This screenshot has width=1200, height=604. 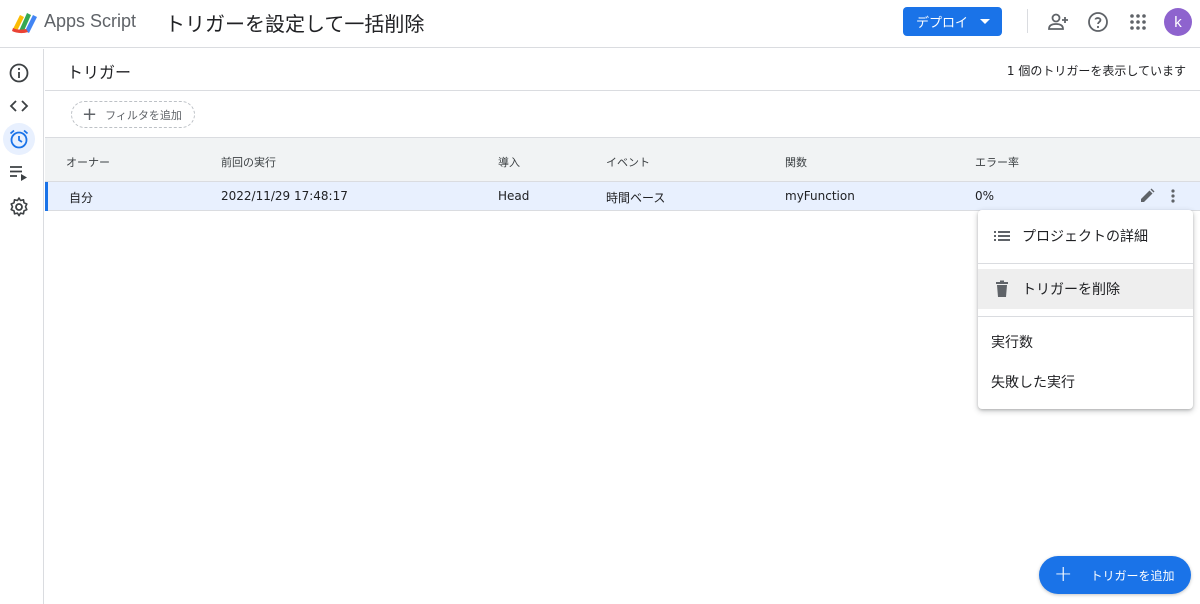 What do you see at coordinates (19, 139) in the screenshot?
I see `alarm-clock-icon` at bounding box center [19, 139].